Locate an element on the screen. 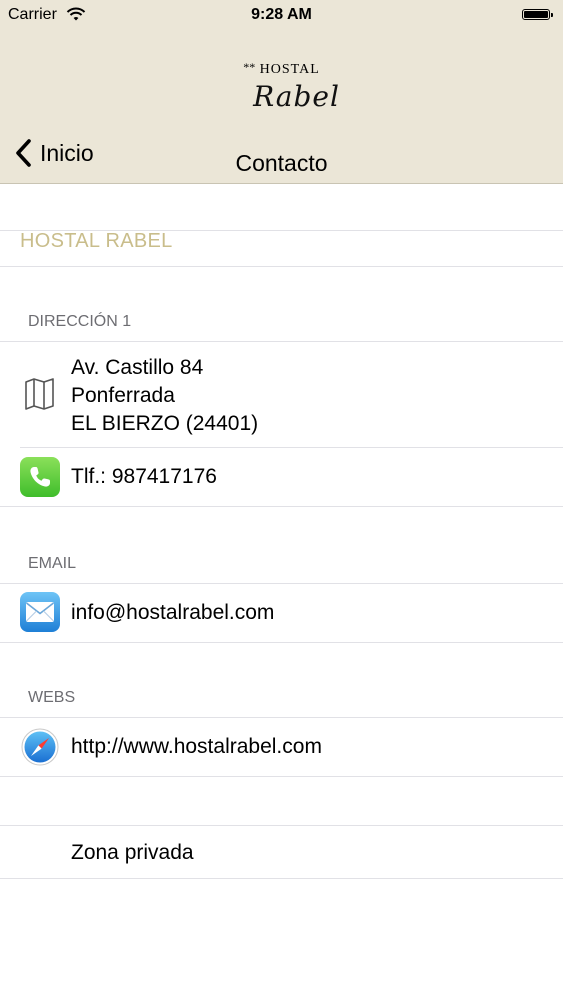 This screenshot has height=1000, width=563. safari-icon is located at coordinates (40, 747).